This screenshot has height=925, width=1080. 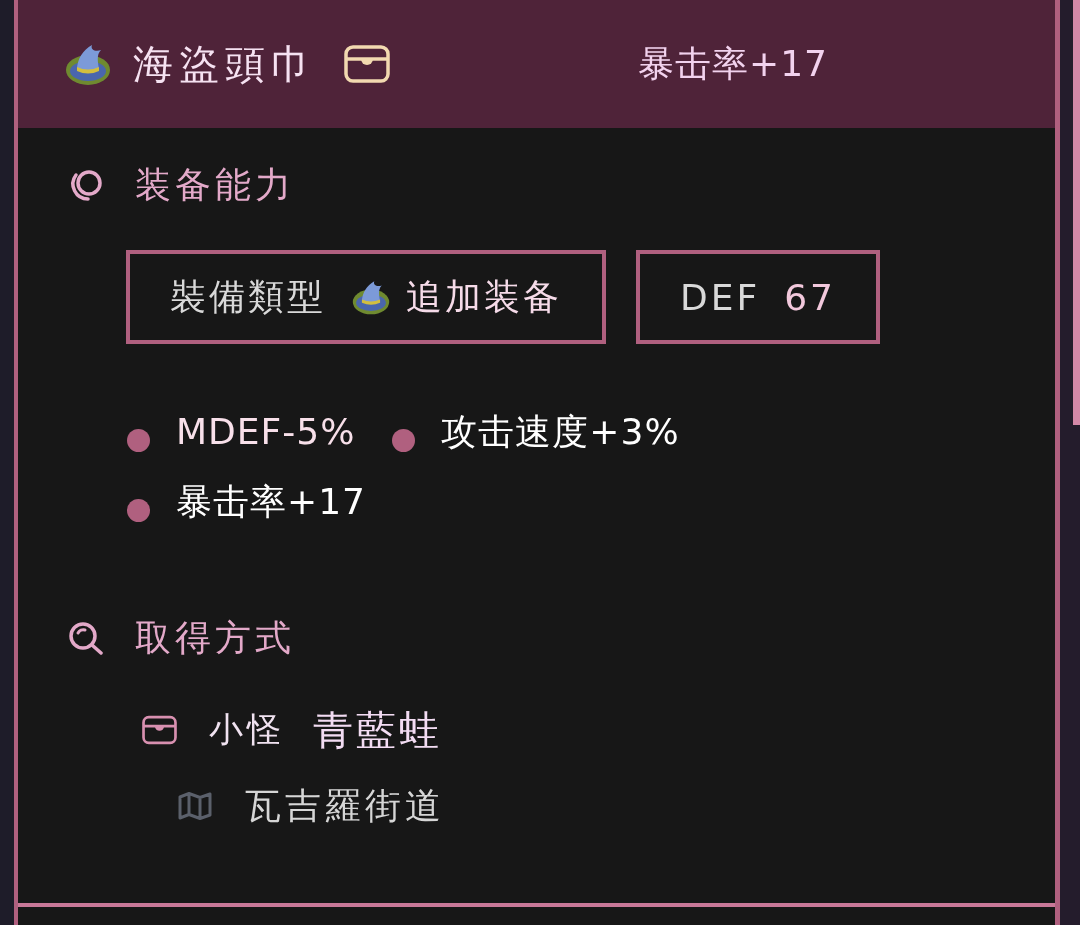 What do you see at coordinates (484, 296) in the screenshot?
I see `badge-value: 追加装备` at bounding box center [484, 296].